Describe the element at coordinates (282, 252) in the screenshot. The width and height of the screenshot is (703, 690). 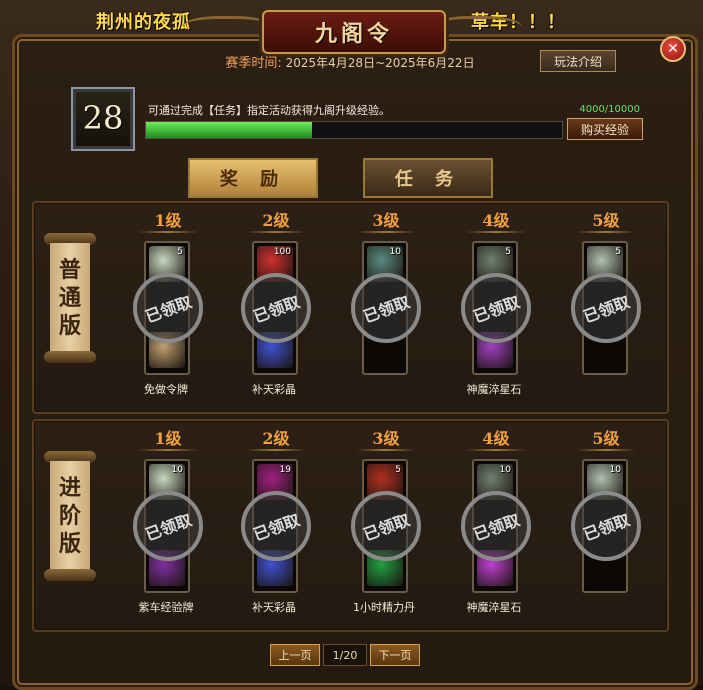
I see `item-quantity: 100` at that location.